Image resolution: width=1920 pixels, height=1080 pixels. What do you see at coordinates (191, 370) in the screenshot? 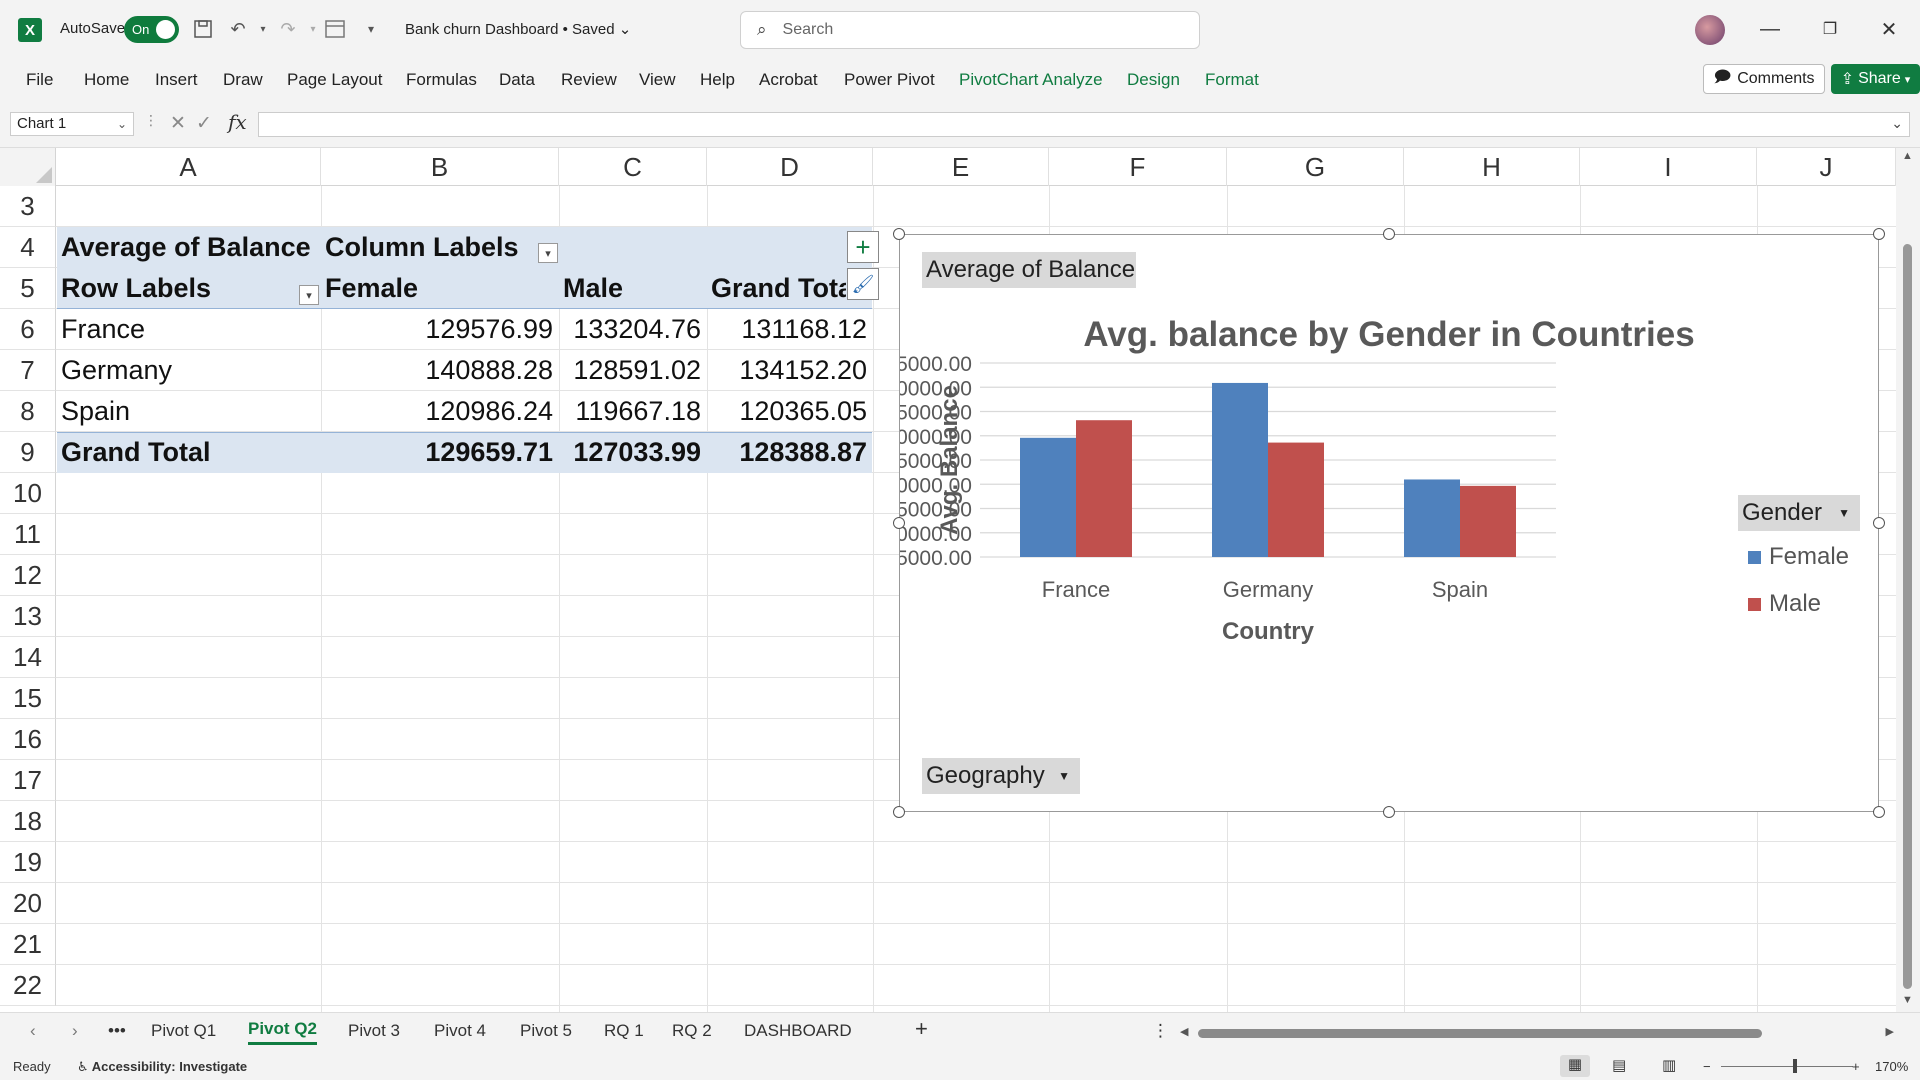
I see `pivot-row-label: Germany` at bounding box center [191, 370].